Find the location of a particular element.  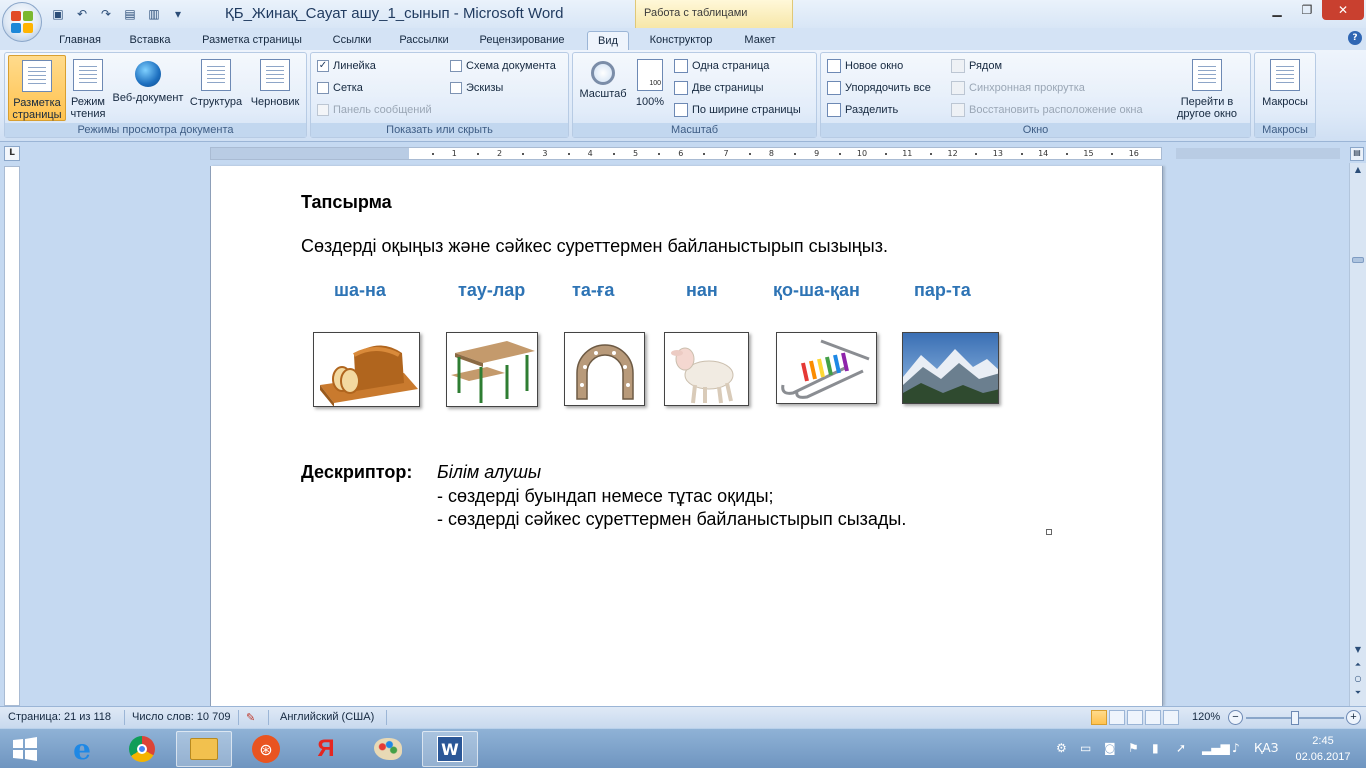

prev-page-icon: ⏶ is located at coordinates (1358, 666).